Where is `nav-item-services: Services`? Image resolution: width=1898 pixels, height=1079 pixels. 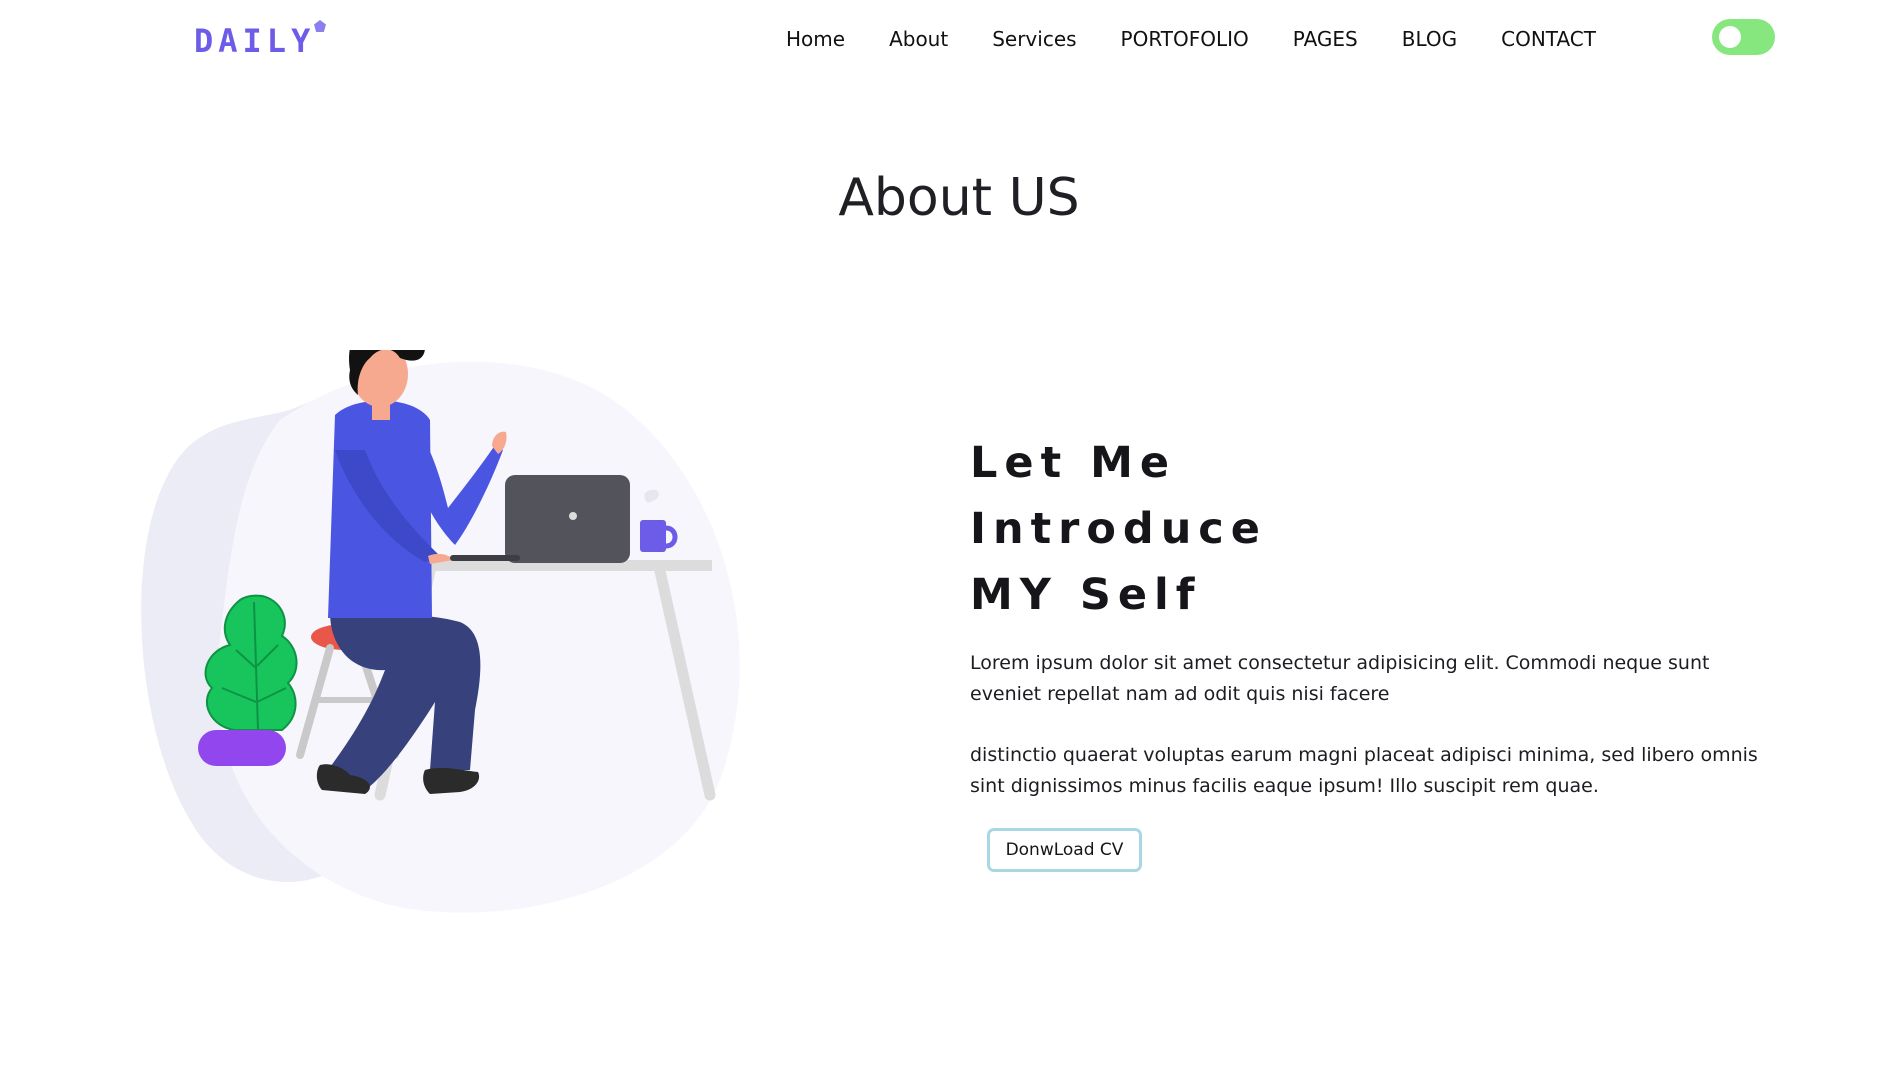 nav-item-services: Services is located at coordinates (1034, 39).